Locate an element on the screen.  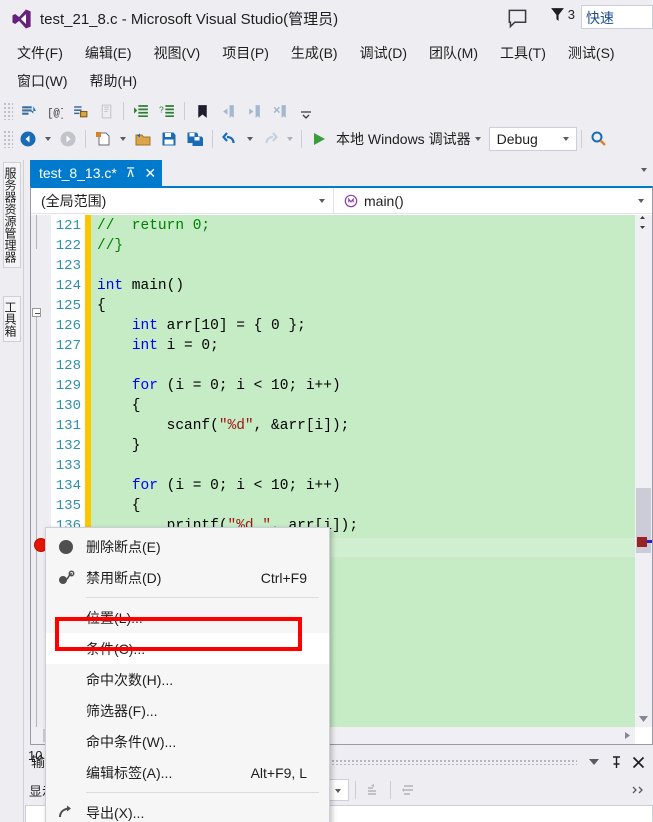
find-in-files-icon is located at coordinates (599, 139).